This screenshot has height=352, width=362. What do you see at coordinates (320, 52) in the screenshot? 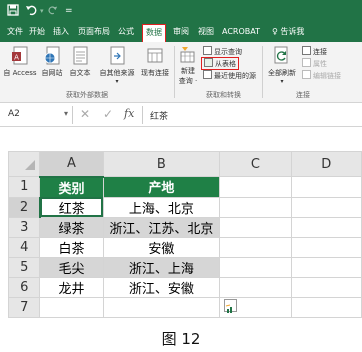
I see `connections-label: 连接` at bounding box center [320, 52].